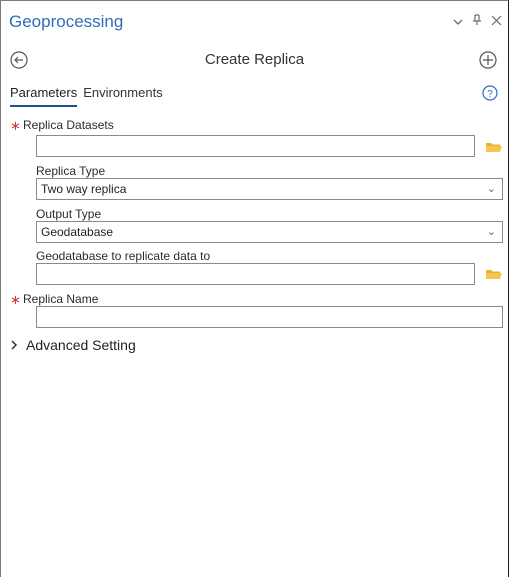 Image resolution: width=511 pixels, height=577 pixels. What do you see at coordinates (77, 232) in the screenshot?
I see `output-type-value: Geodatabase` at bounding box center [77, 232].